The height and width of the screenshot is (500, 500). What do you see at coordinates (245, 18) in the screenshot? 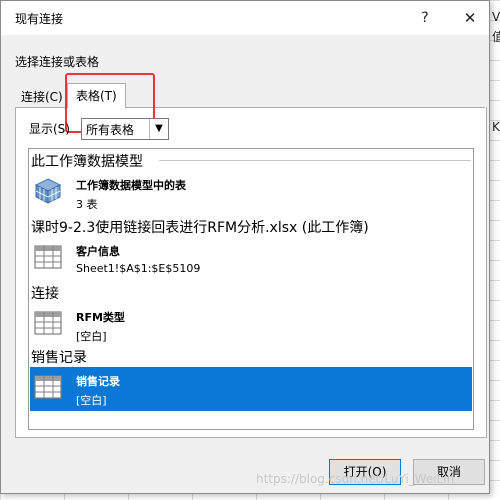
I see `title-bar: 现有连接 ? ✕` at bounding box center [245, 18].